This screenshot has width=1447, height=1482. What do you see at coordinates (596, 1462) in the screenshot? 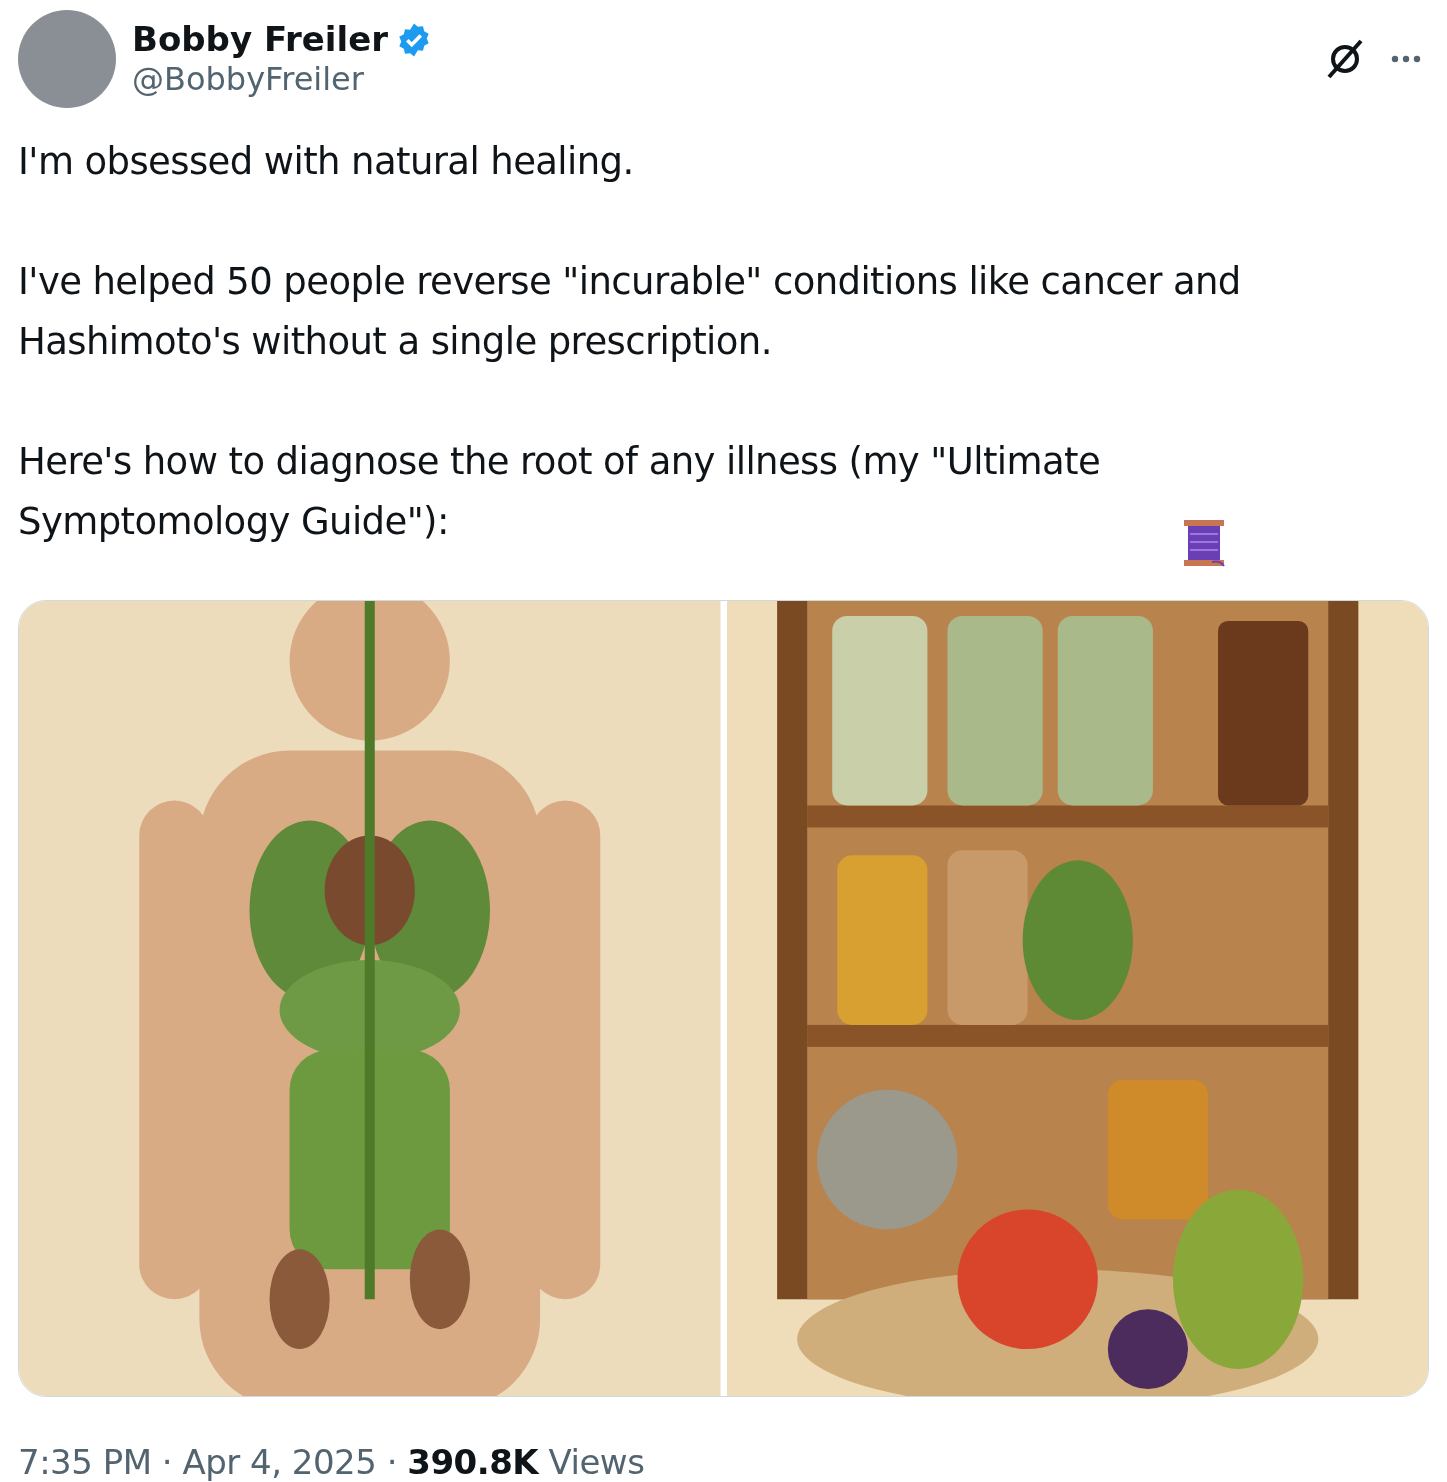
I see `views-label: Views` at bounding box center [596, 1462].